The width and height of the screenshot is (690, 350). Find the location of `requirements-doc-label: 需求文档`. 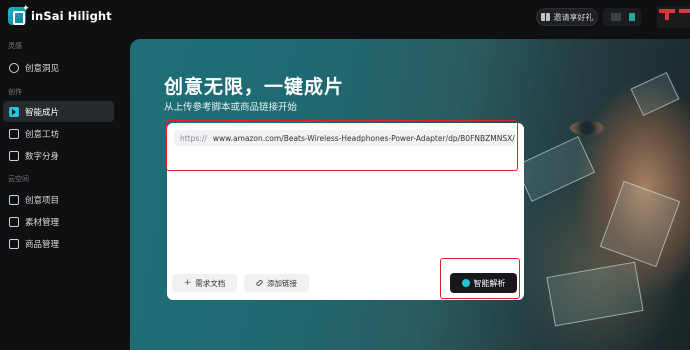

requirements-doc-label: 需求文档 is located at coordinates (210, 283).